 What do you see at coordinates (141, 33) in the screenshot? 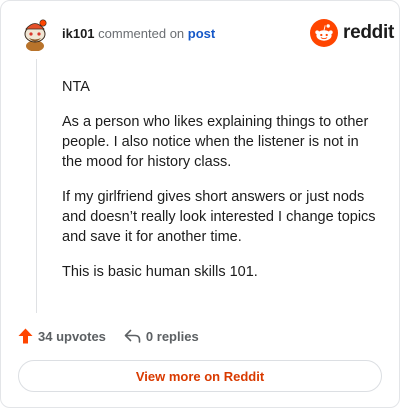
I see `commented-on-text: commented on` at bounding box center [141, 33].